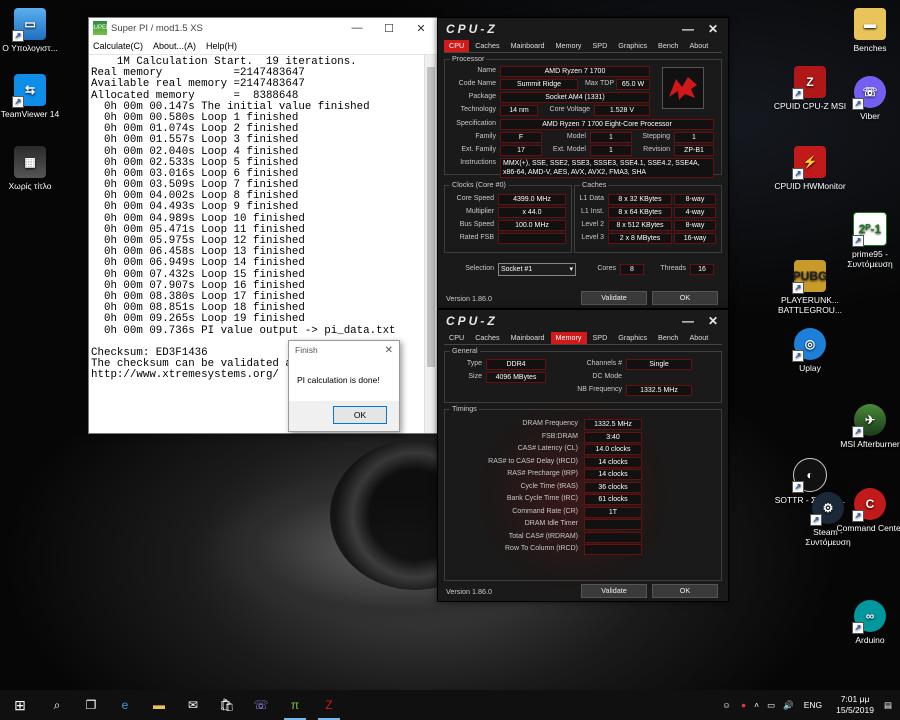 Image resolution: width=900 pixels, height=720 pixels. I want to click on taskbar-edge: e, so click(125, 705).